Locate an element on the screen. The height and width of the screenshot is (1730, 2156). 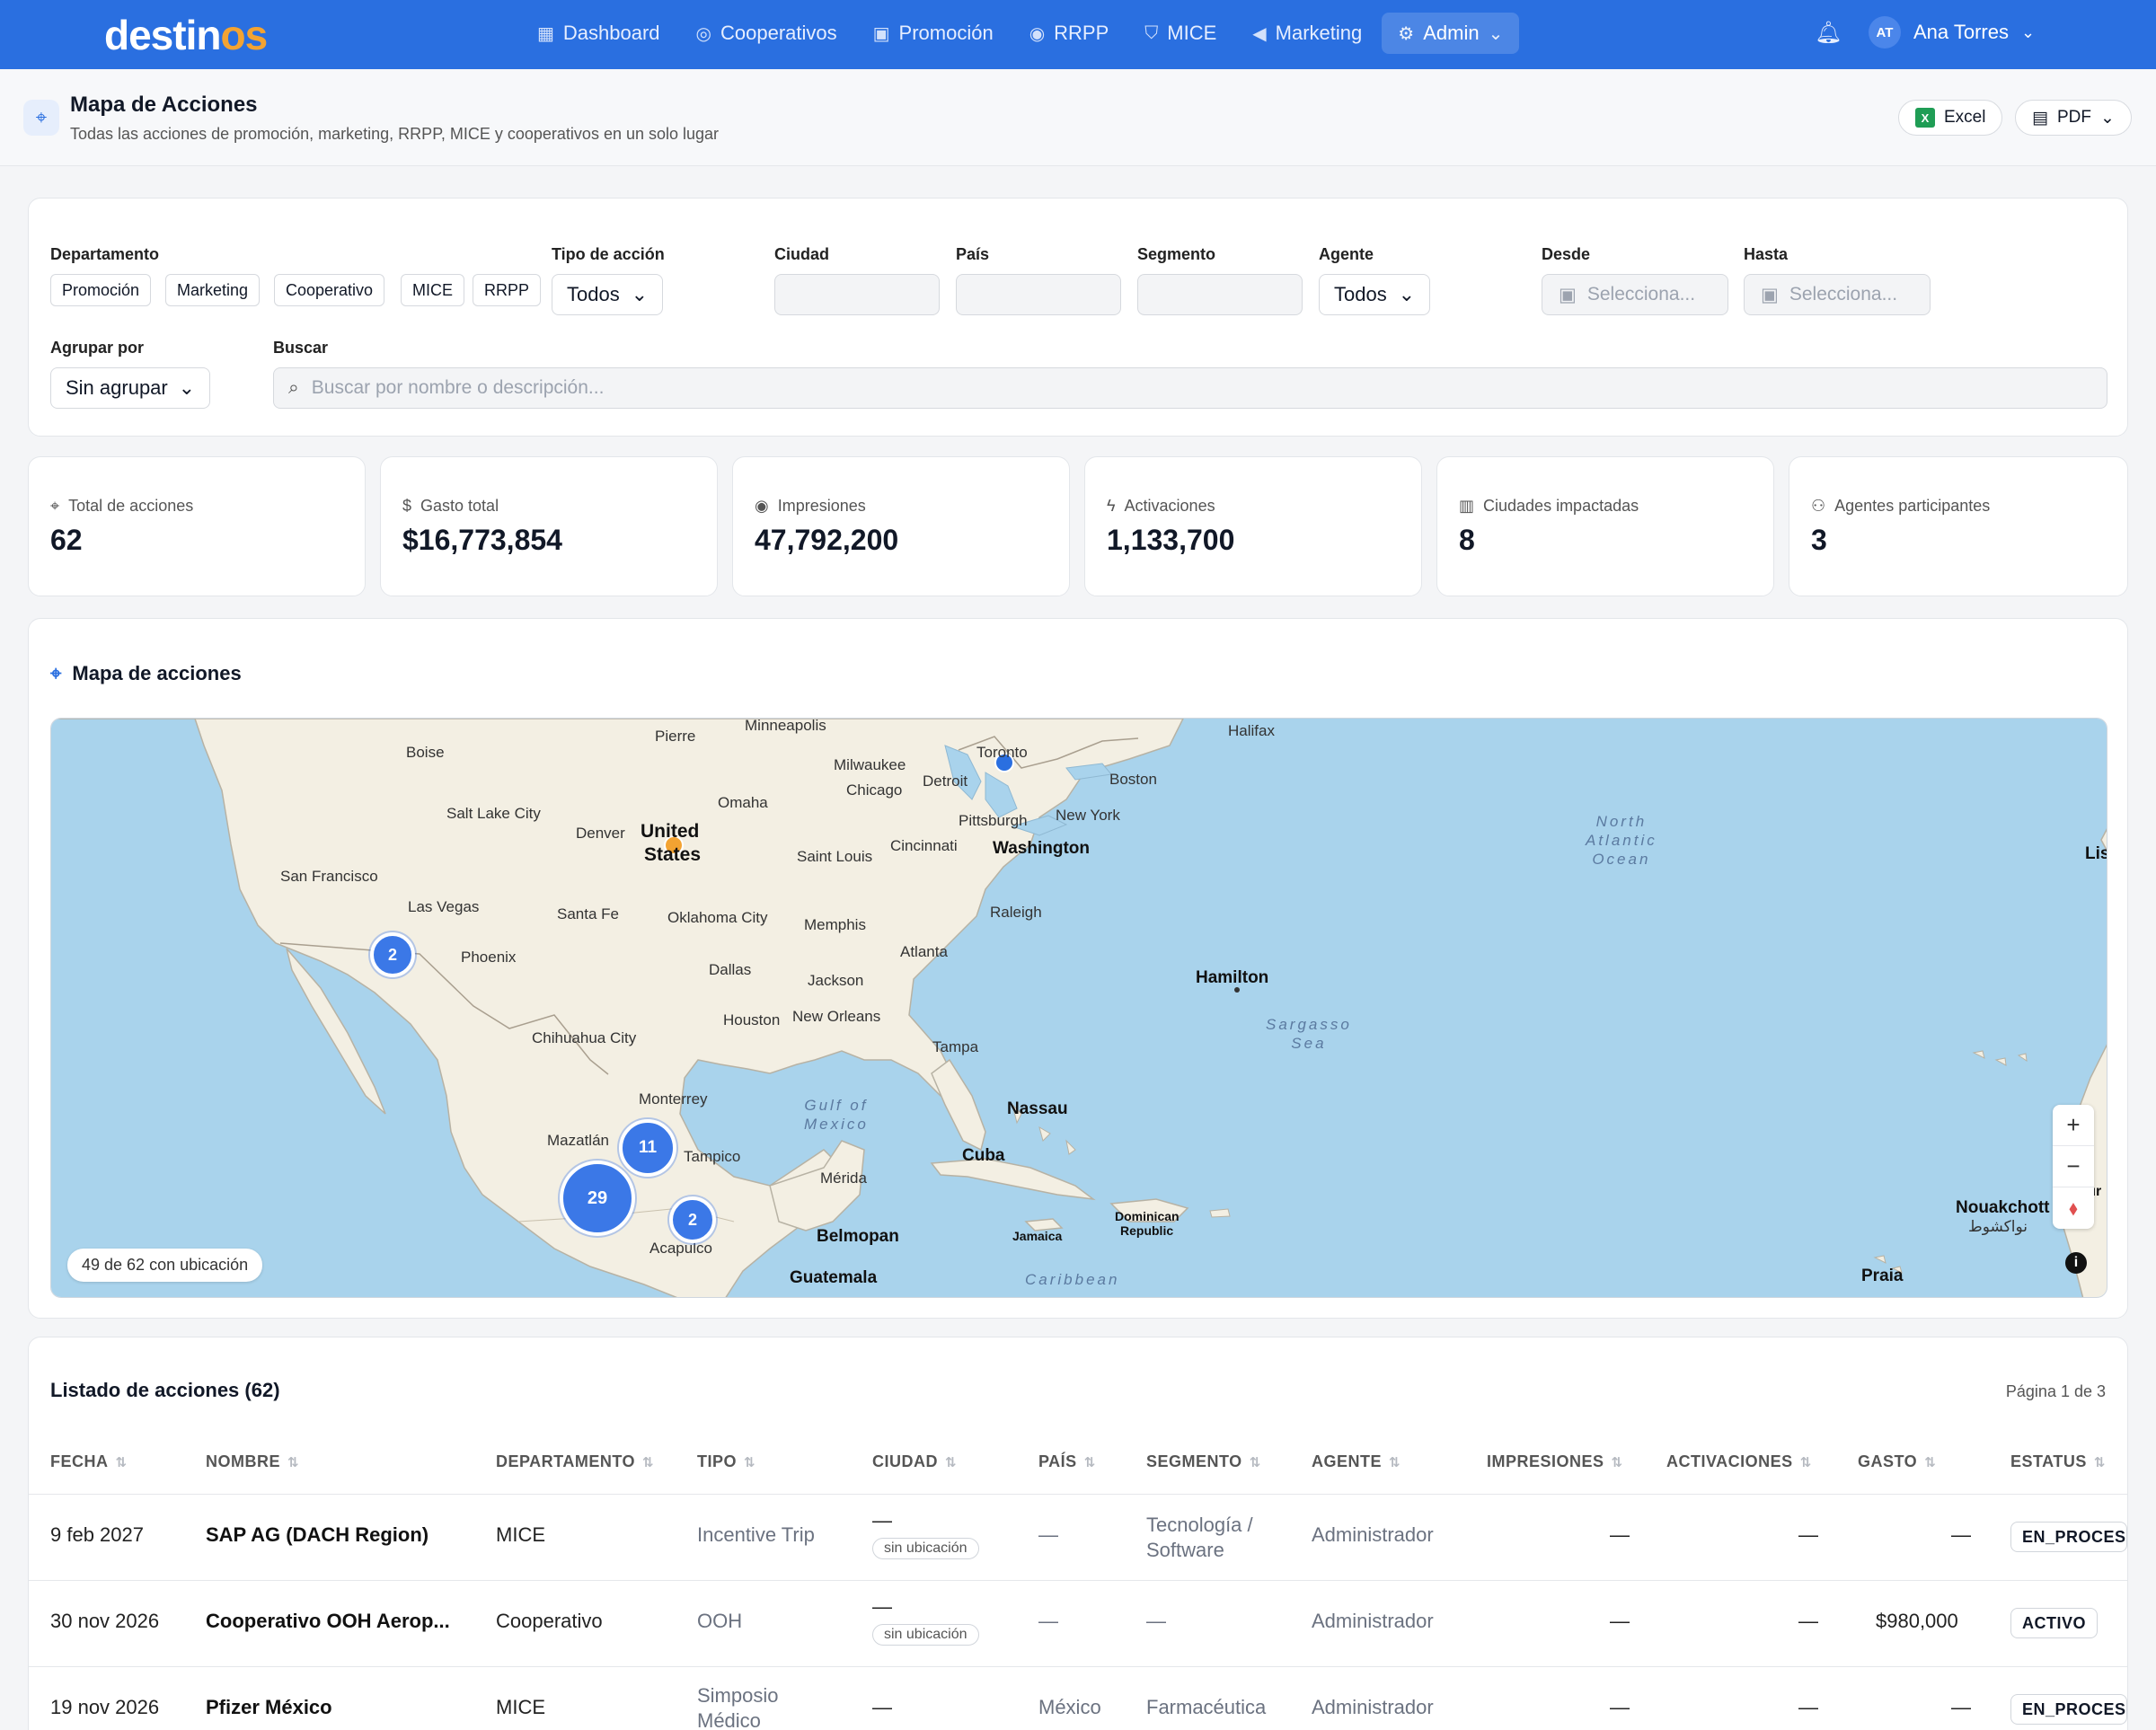
nav-admin: ⚙ Admin ⌄ is located at coordinates (1451, 33).